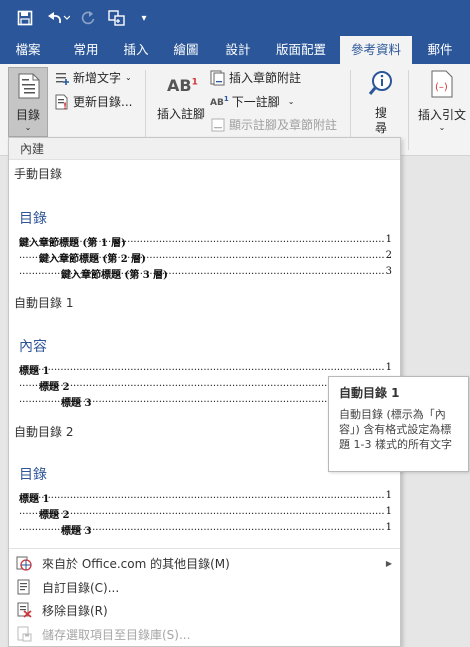 Image resolution: width=470 pixels, height=647 pixels. What do you see at coordinates (381, 84) in the screenshot?
I see `search-icon` at bounding box center [381, 84].